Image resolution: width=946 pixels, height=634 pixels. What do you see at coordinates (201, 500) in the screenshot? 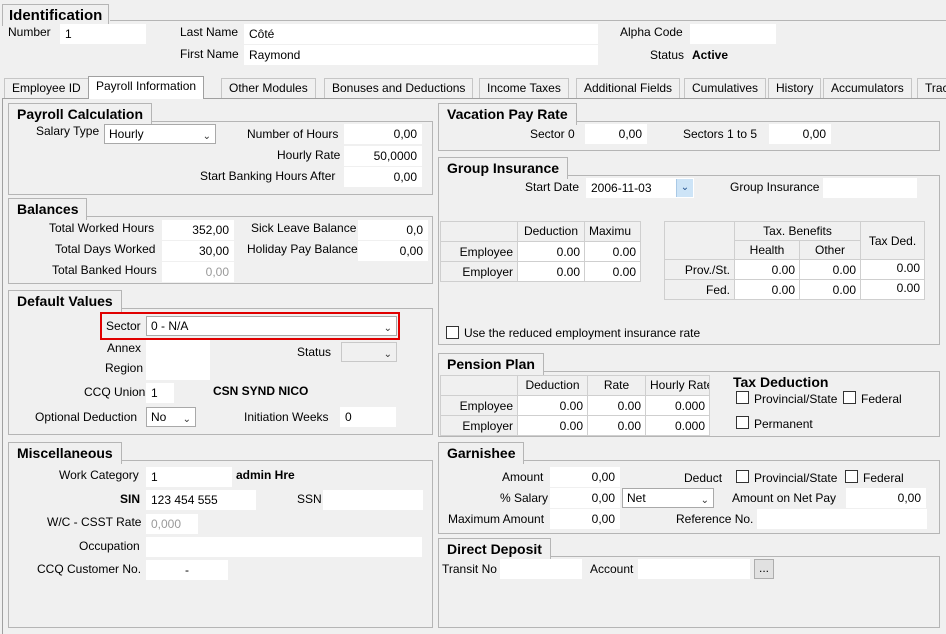
I see `sin-field: 123 454 555` at bounding box center [201, 500].